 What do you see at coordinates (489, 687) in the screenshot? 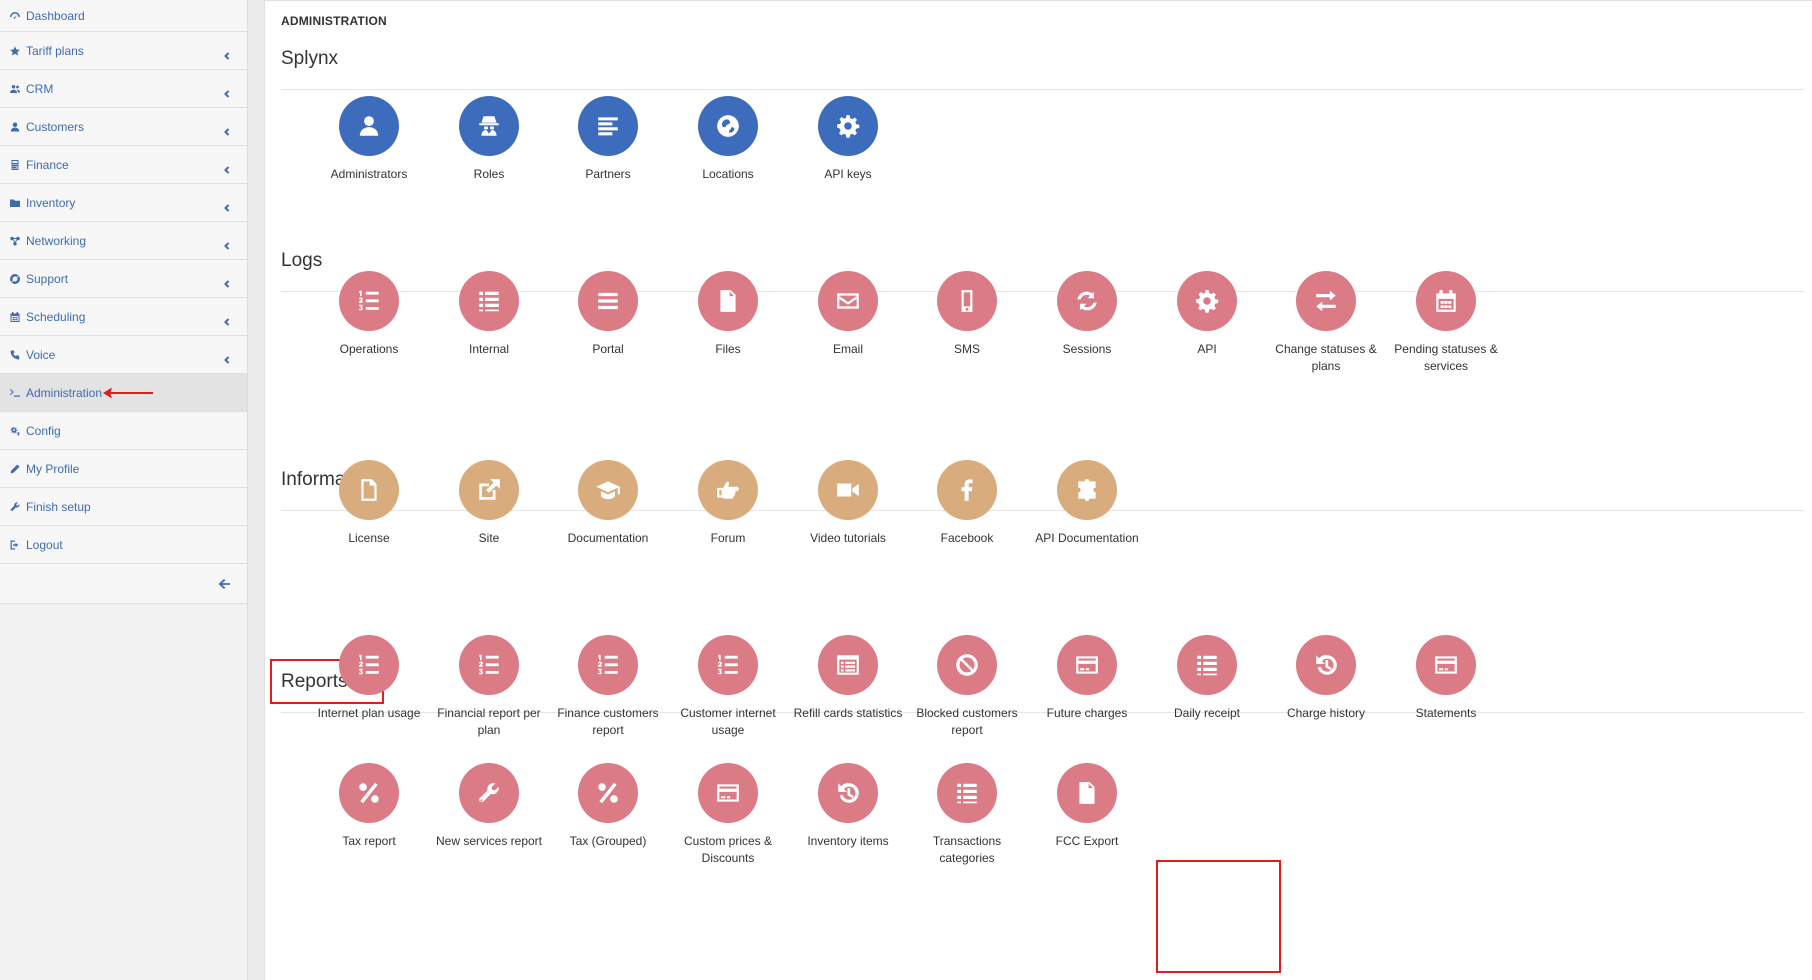
I see `tile-financial-report-per-plan: Financial report per plan` at bounding box center [489, 687].